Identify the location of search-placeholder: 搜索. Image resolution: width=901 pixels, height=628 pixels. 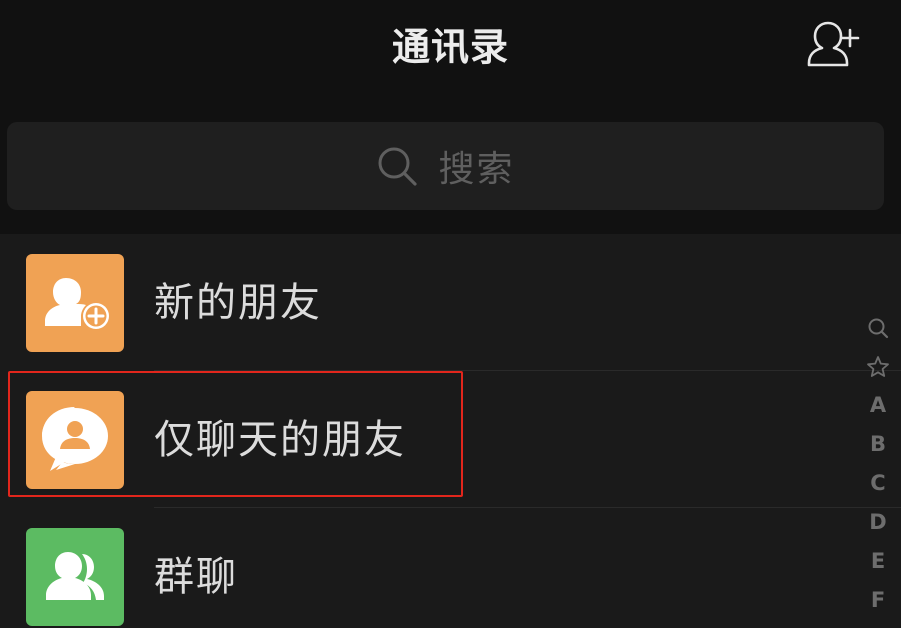
(476, 169).